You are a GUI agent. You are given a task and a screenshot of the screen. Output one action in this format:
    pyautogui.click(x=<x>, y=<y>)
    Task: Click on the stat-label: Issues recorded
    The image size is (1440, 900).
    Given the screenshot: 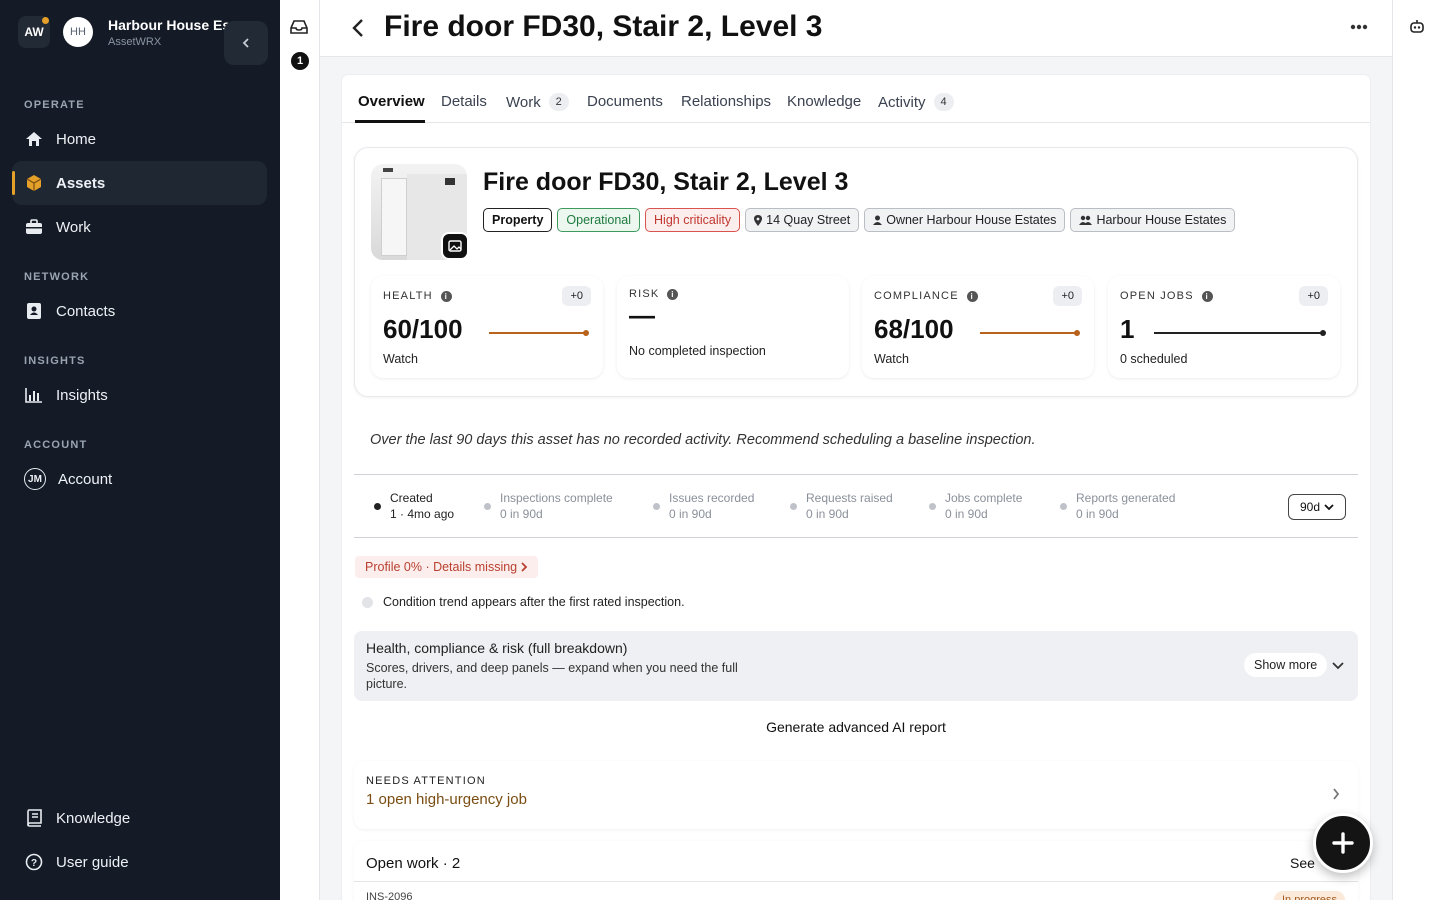 What is the action you would take?
    pyautogui.click(x=712, y=498)
    